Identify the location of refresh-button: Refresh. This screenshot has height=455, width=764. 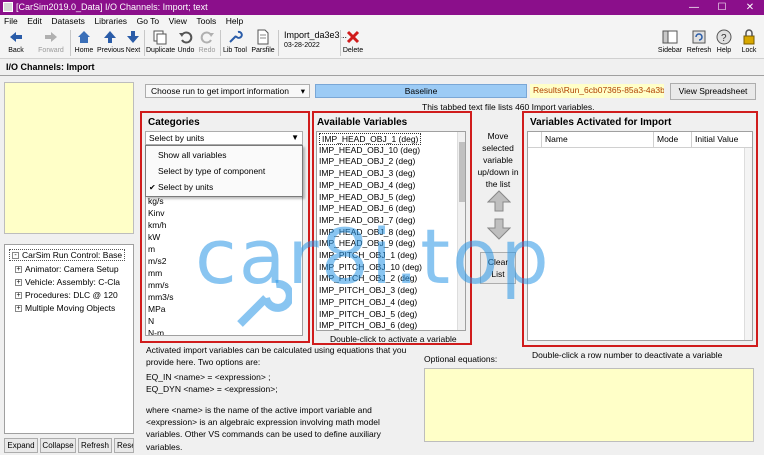
(699, 42).